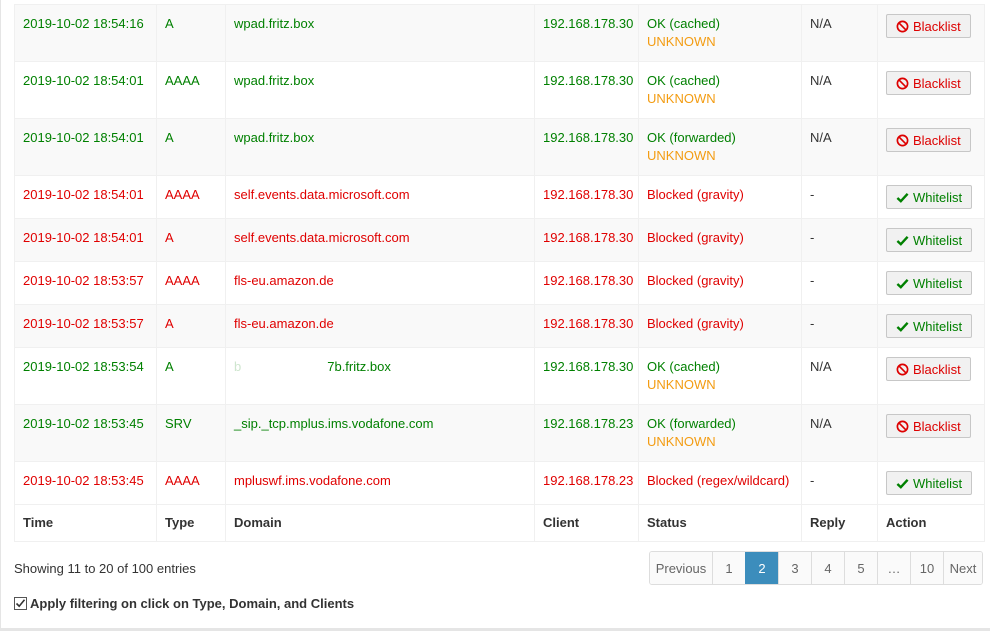 The height and width of the screenshot is (631, 990). What do you see at coordinates (333, 423) in the screenshot?
I see `domain-text: _sip._tcp.mplus.ims.vodafone.com` at bounding box center [333, 423].